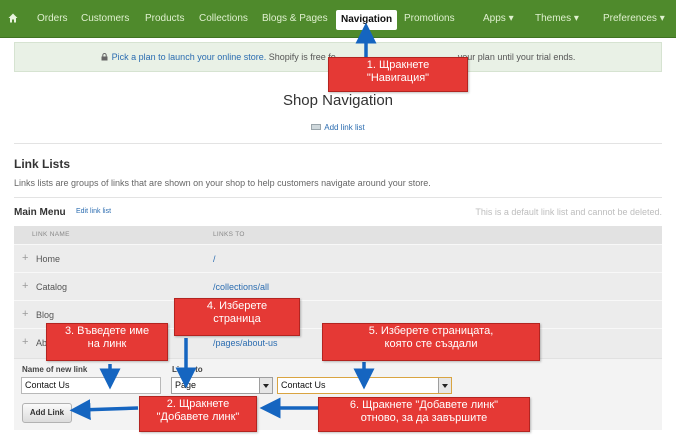  I want to click on link-name: Home, so click(48, 259).